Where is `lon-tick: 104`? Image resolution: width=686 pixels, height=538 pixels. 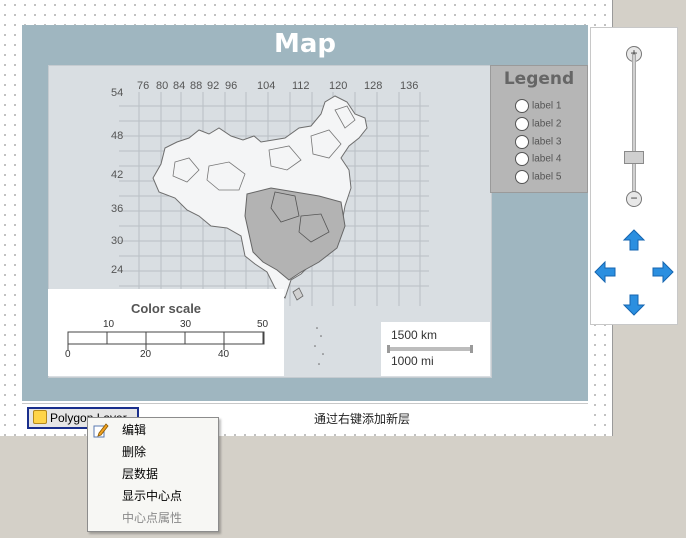 lon-tick: 104 is located at coordinates (266, 86).